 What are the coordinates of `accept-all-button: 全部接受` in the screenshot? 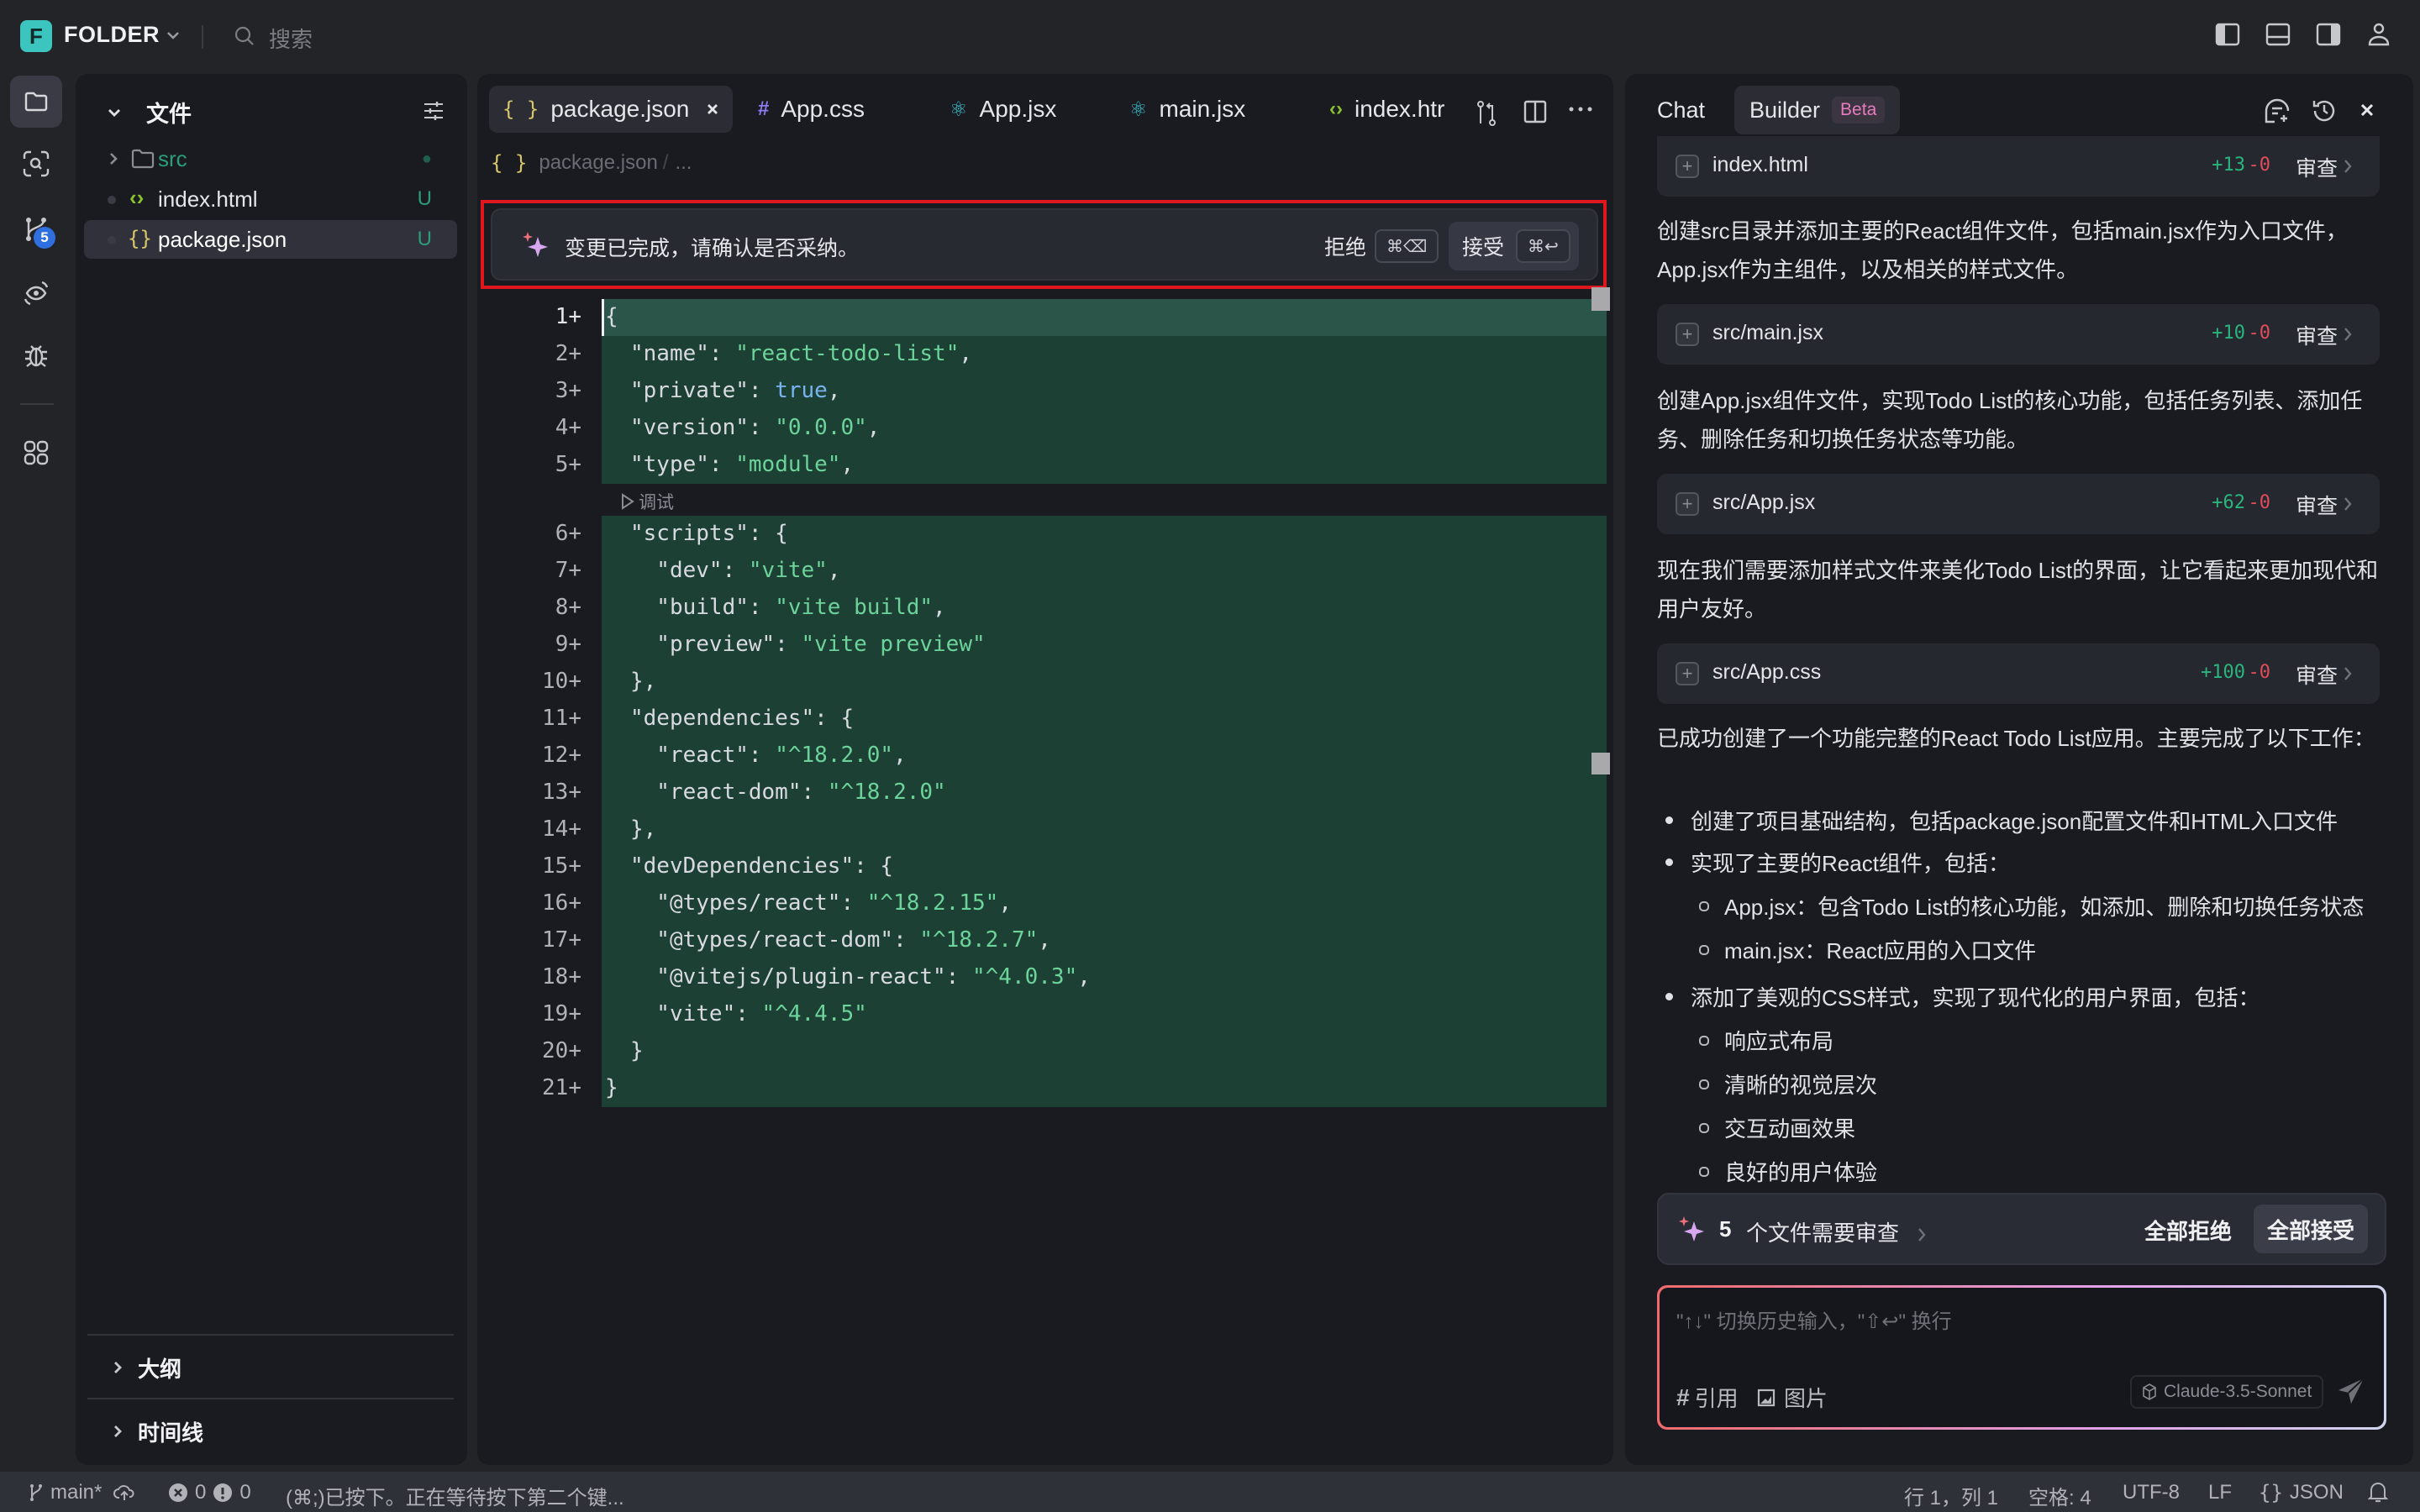 It's located at (2311, 1229).